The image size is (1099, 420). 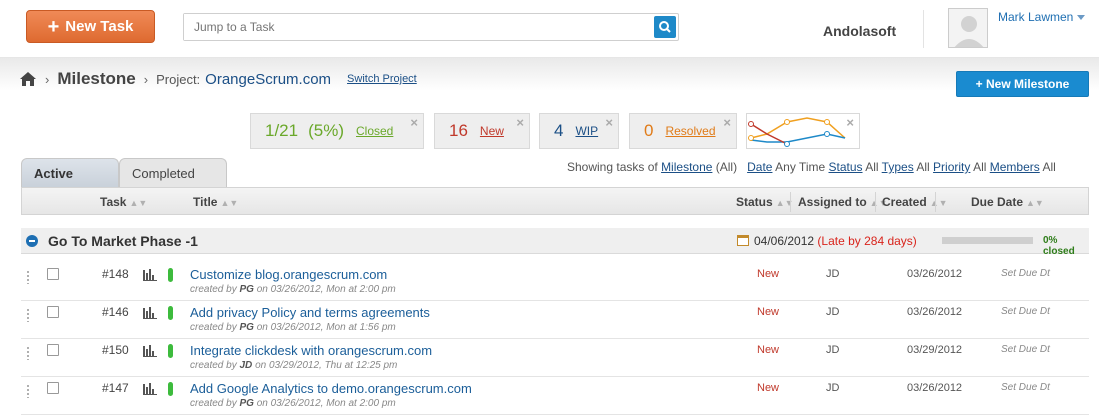 I want to click on col-due-date: Due Date ▲▼, so click(x=1007, y=202).